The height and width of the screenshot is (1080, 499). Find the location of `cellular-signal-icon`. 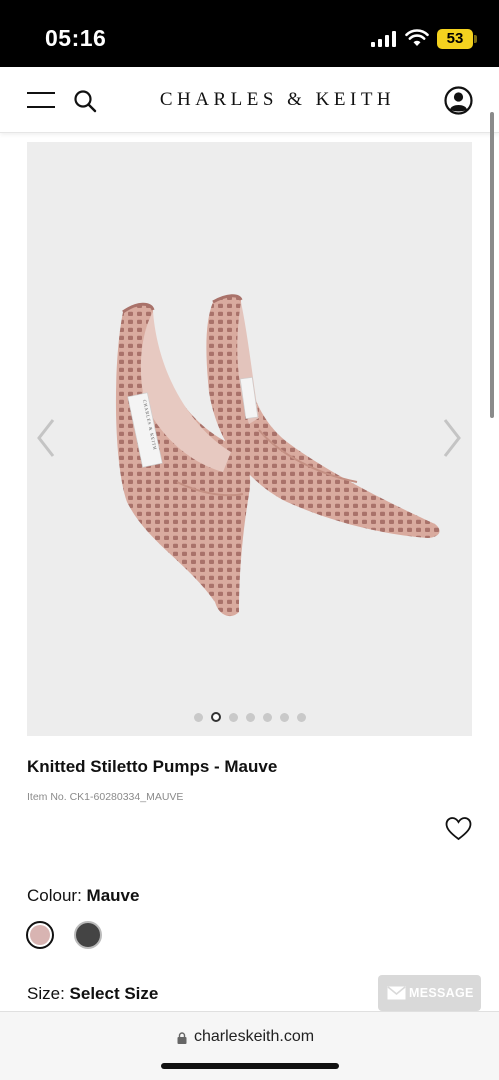

cellular-signal-icon is located at coordinates (384, 39).